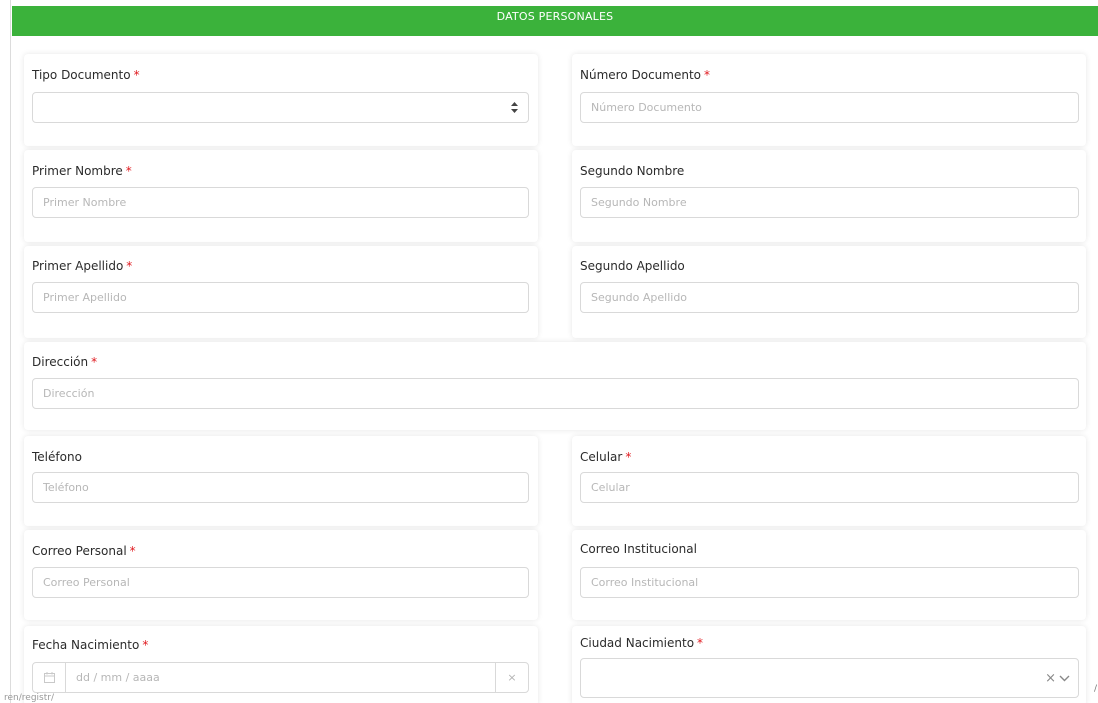 This screenshot has height=703, width=1098. Describe the element at coordinates (280, 202) in the screenshot. I see `primer-nombre-input` at that location.